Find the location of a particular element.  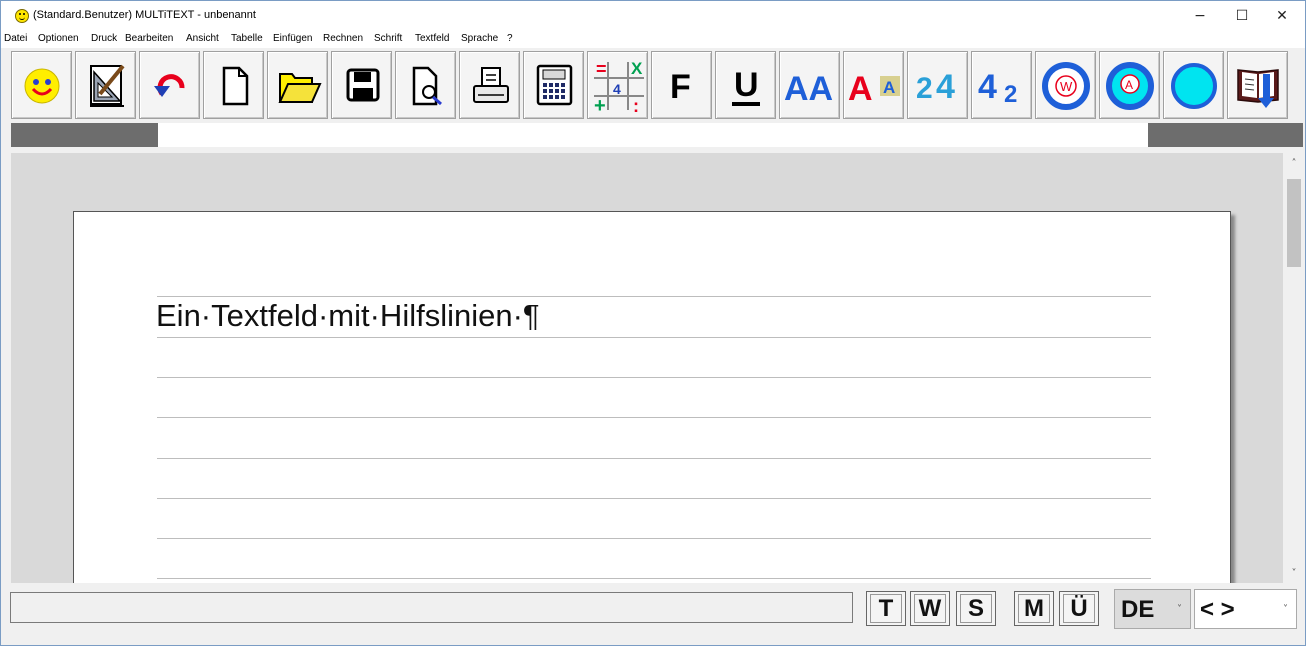

book-download-icon is located at coordinates (1258, 88).